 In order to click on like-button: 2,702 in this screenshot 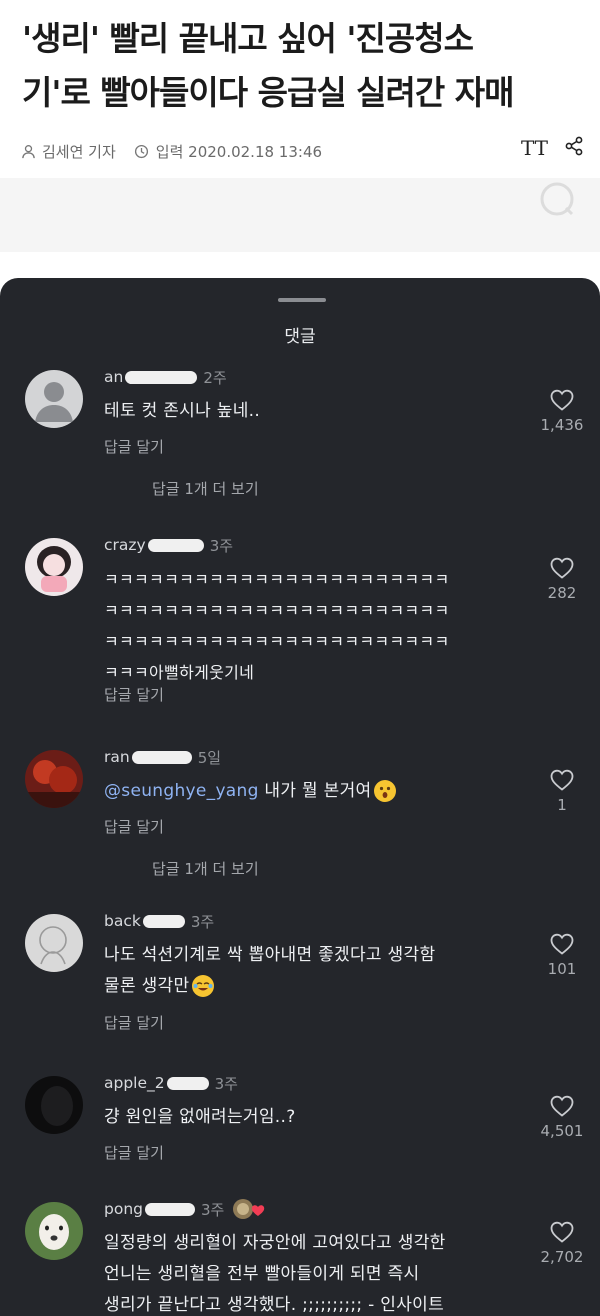, I will do `click(562, 1243)`.